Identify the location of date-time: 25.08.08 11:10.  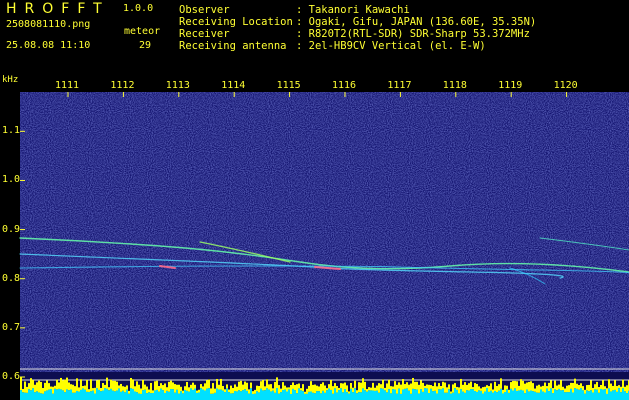
(48, 45).